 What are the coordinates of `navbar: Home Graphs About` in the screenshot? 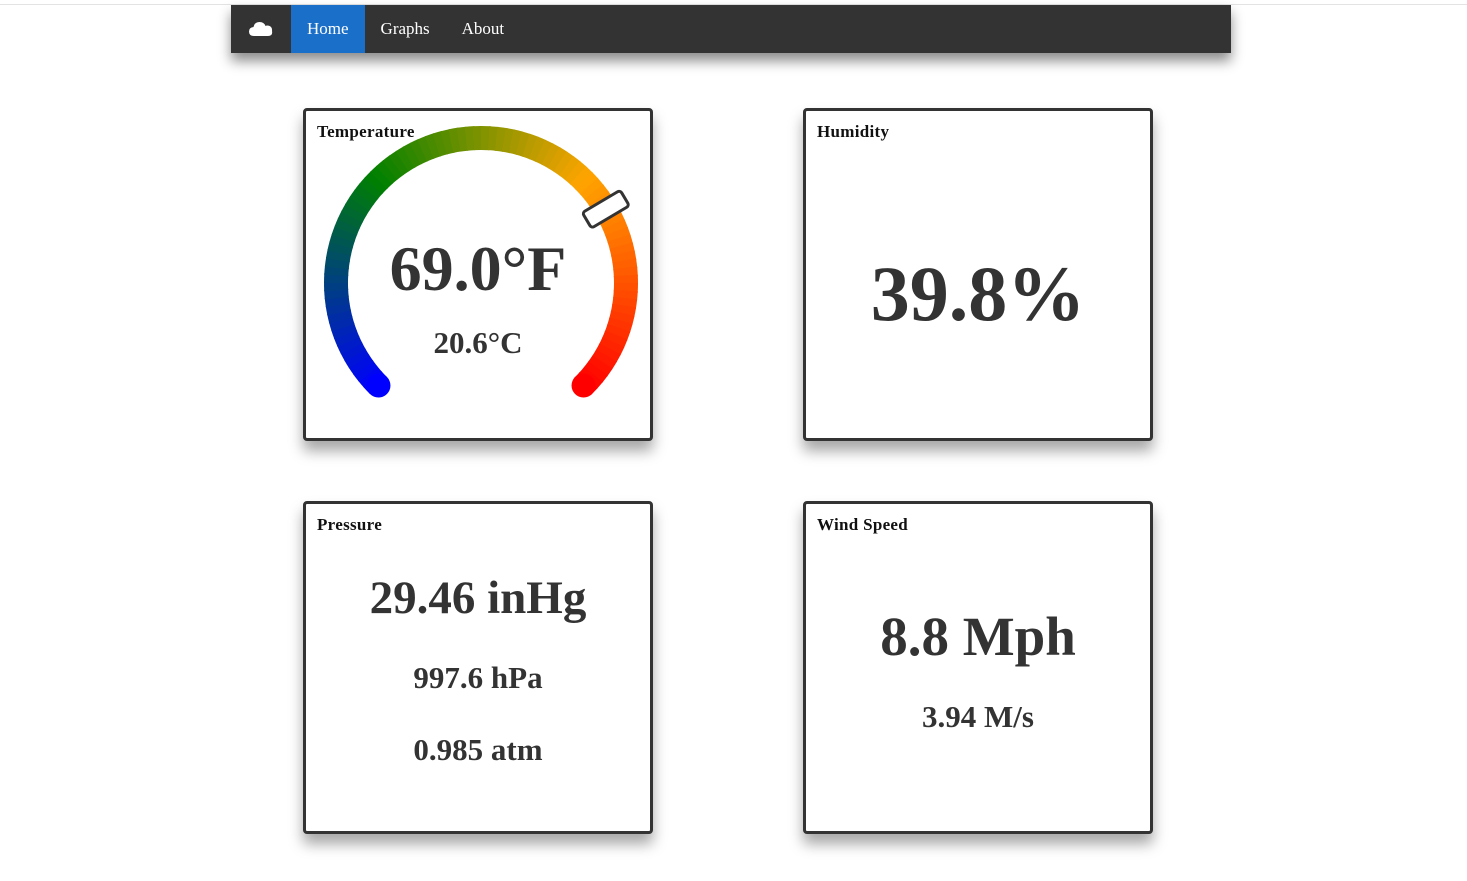 It's located at (731, 29).